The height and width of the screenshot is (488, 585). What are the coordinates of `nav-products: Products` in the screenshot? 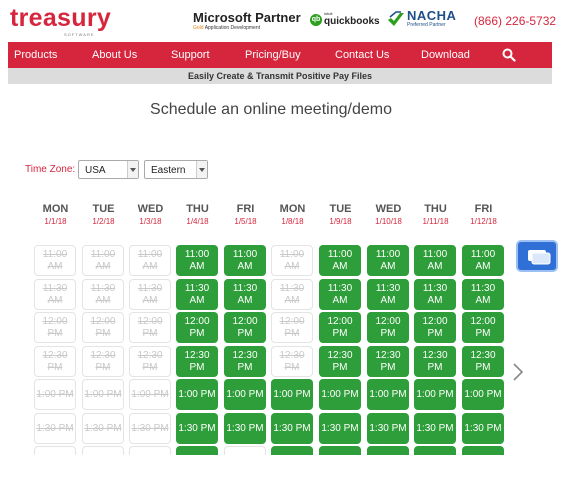 It's located at (35, 55).